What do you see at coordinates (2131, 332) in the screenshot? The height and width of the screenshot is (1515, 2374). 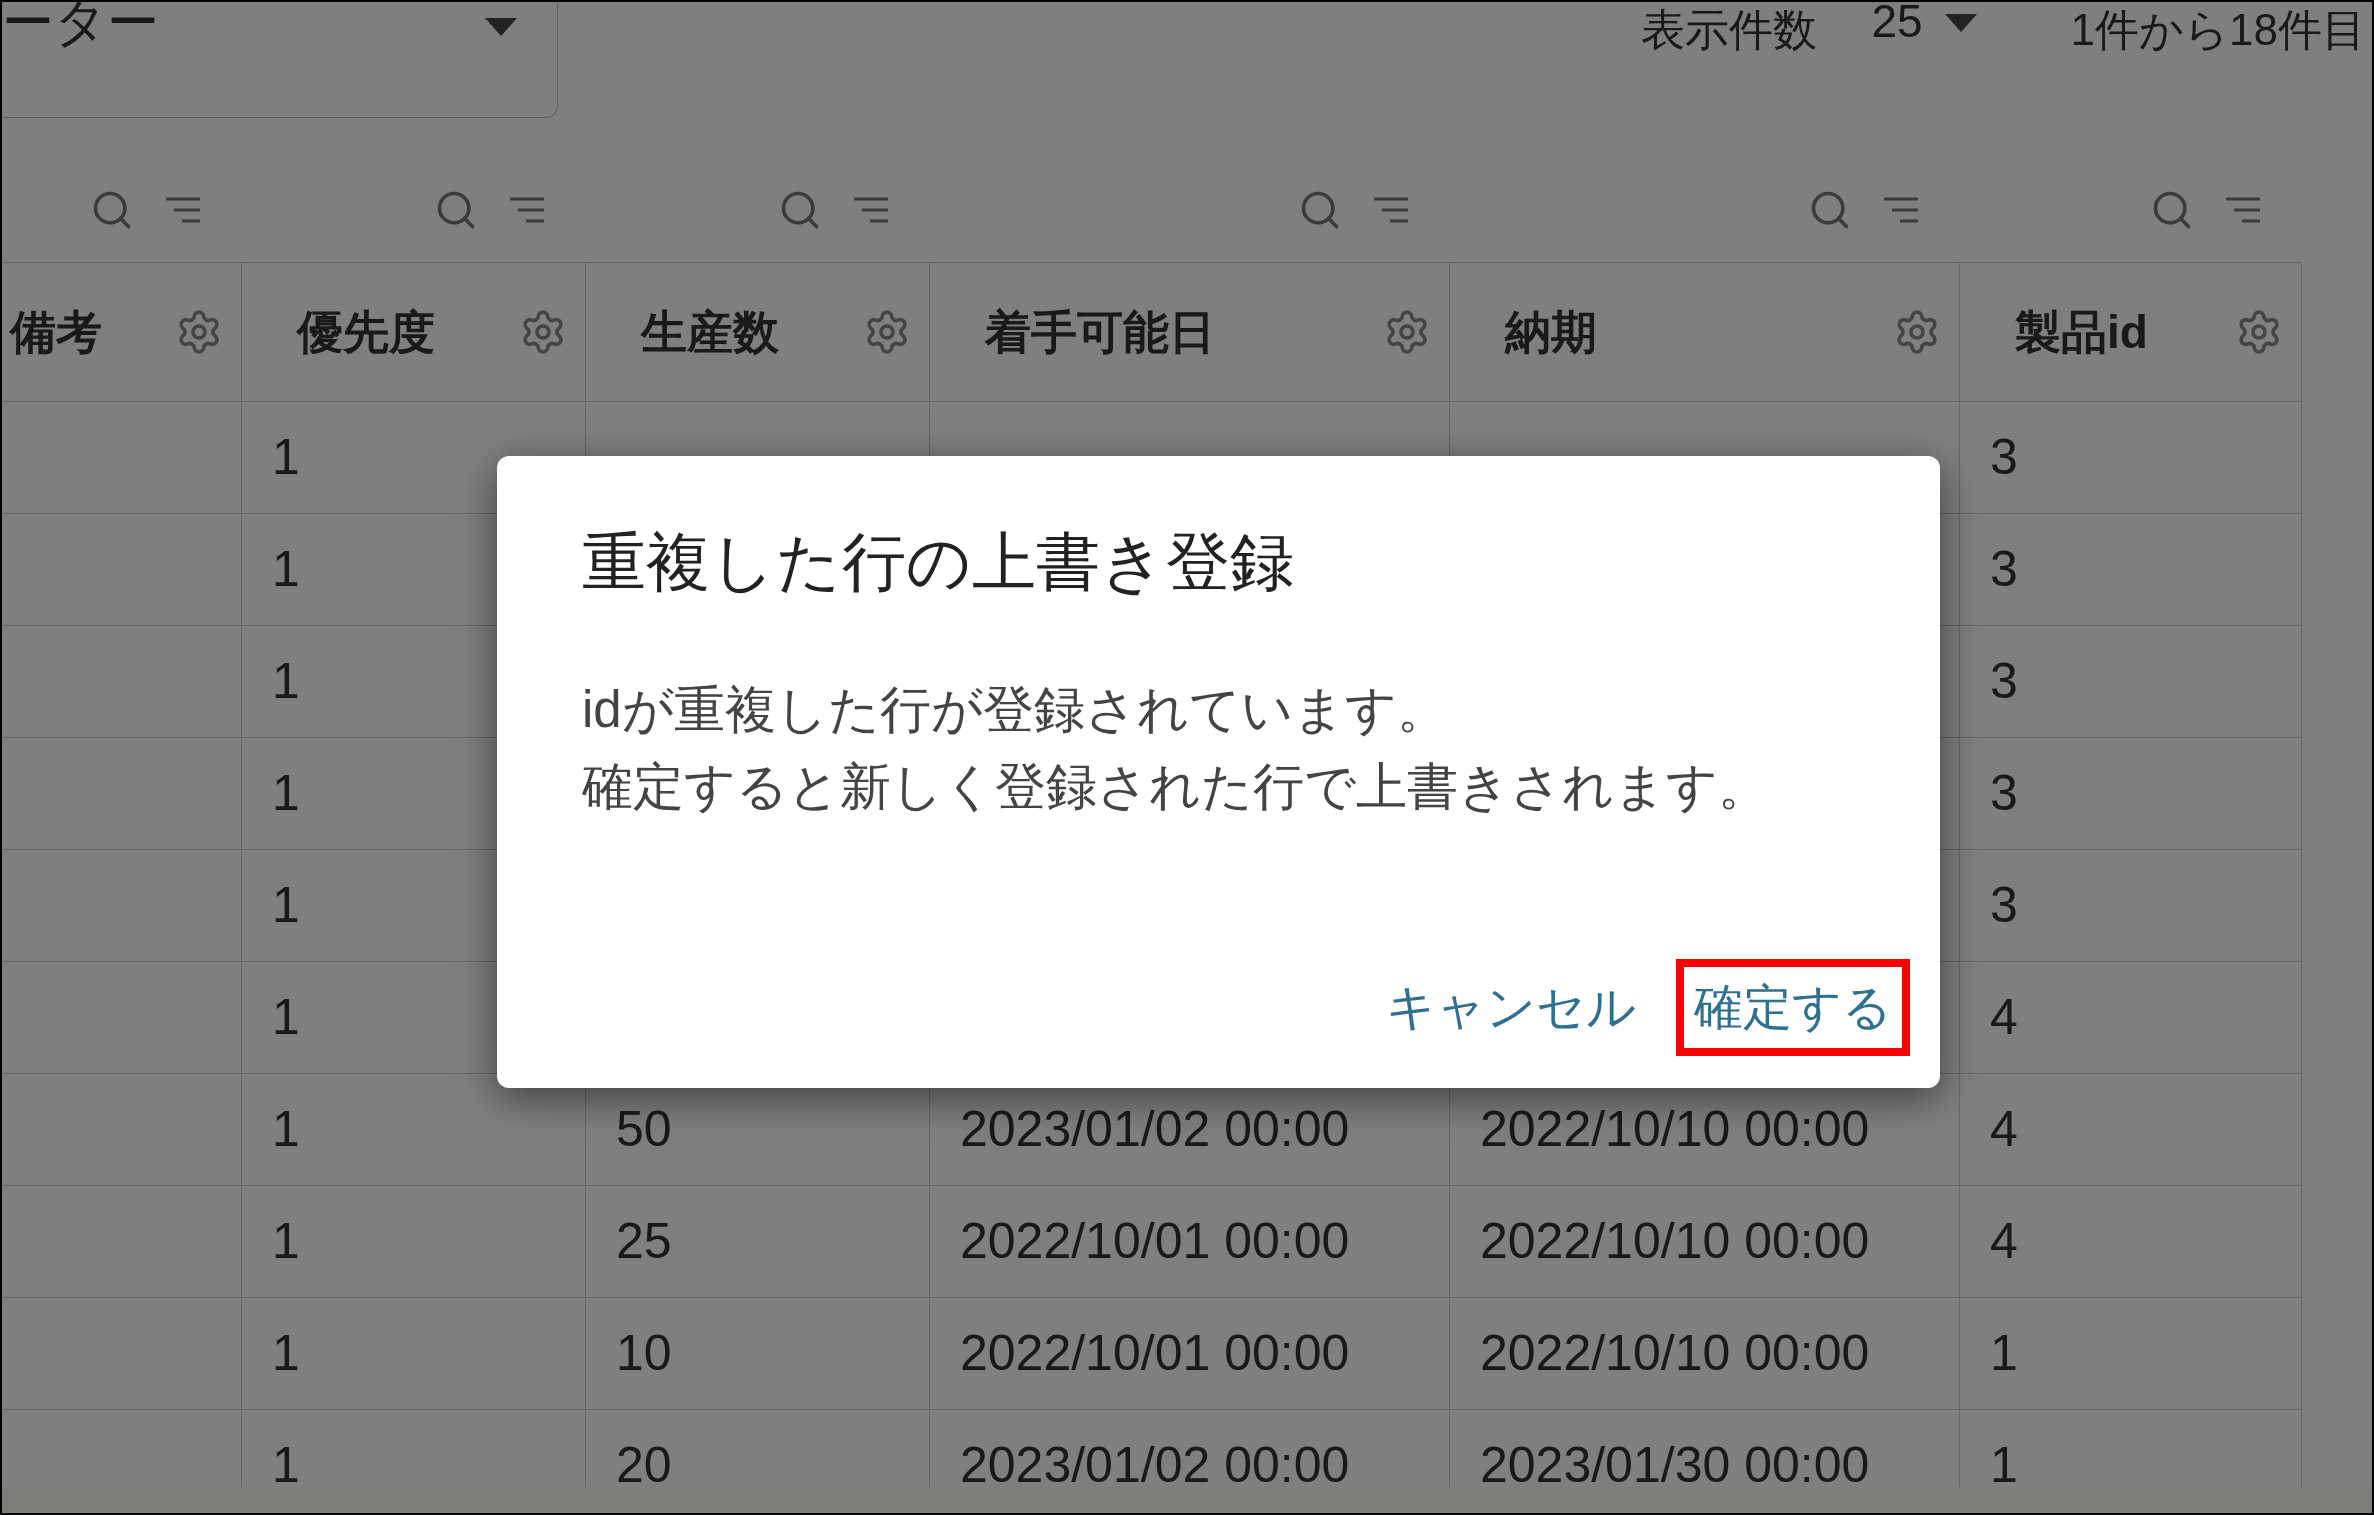 I see `column-header: 製品id` at bounding box center [2131, 332].